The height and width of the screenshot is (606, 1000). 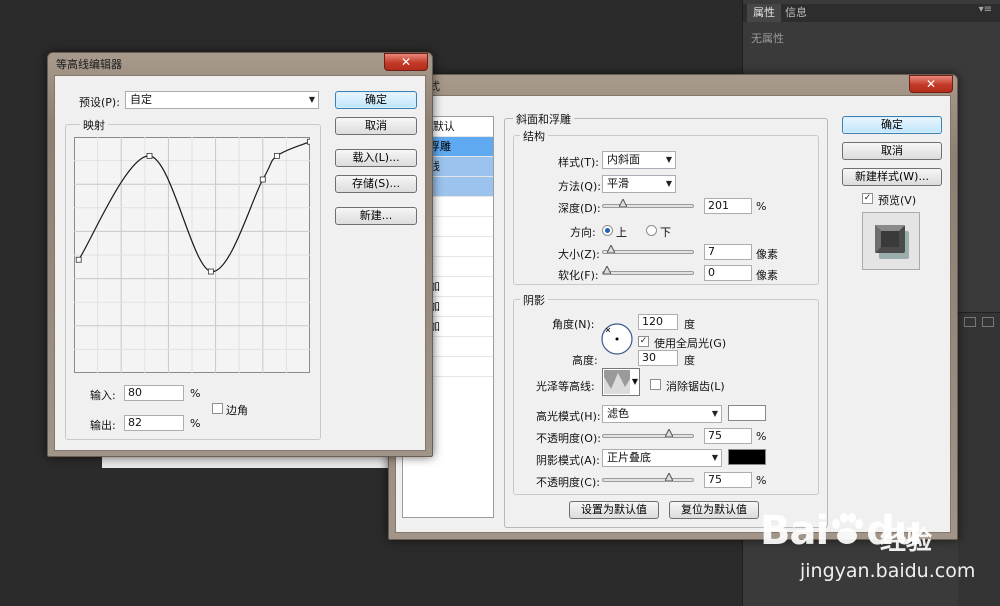 What do you see at coordinates (747, 457) in the screenshot?
I see `shadow-color-swatch` at bounding box center [747, 457].